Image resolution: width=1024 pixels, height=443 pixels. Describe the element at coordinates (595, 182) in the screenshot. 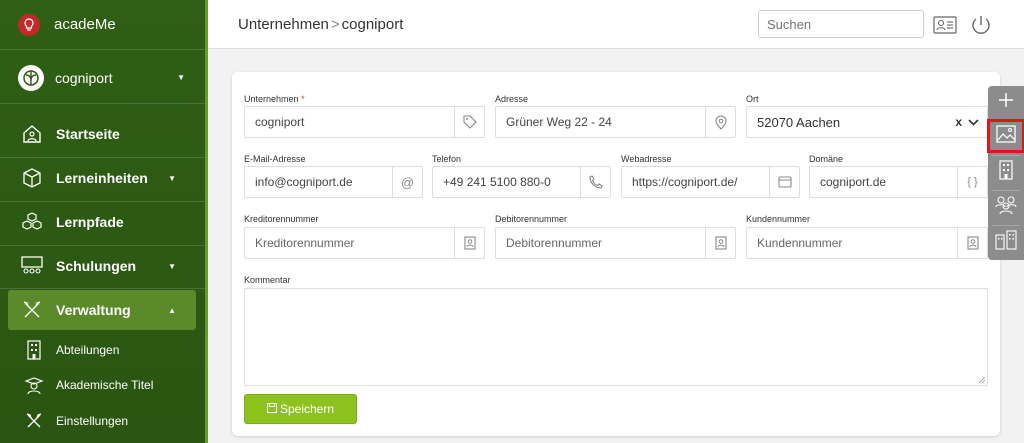

I see `phone-icon` at that location.